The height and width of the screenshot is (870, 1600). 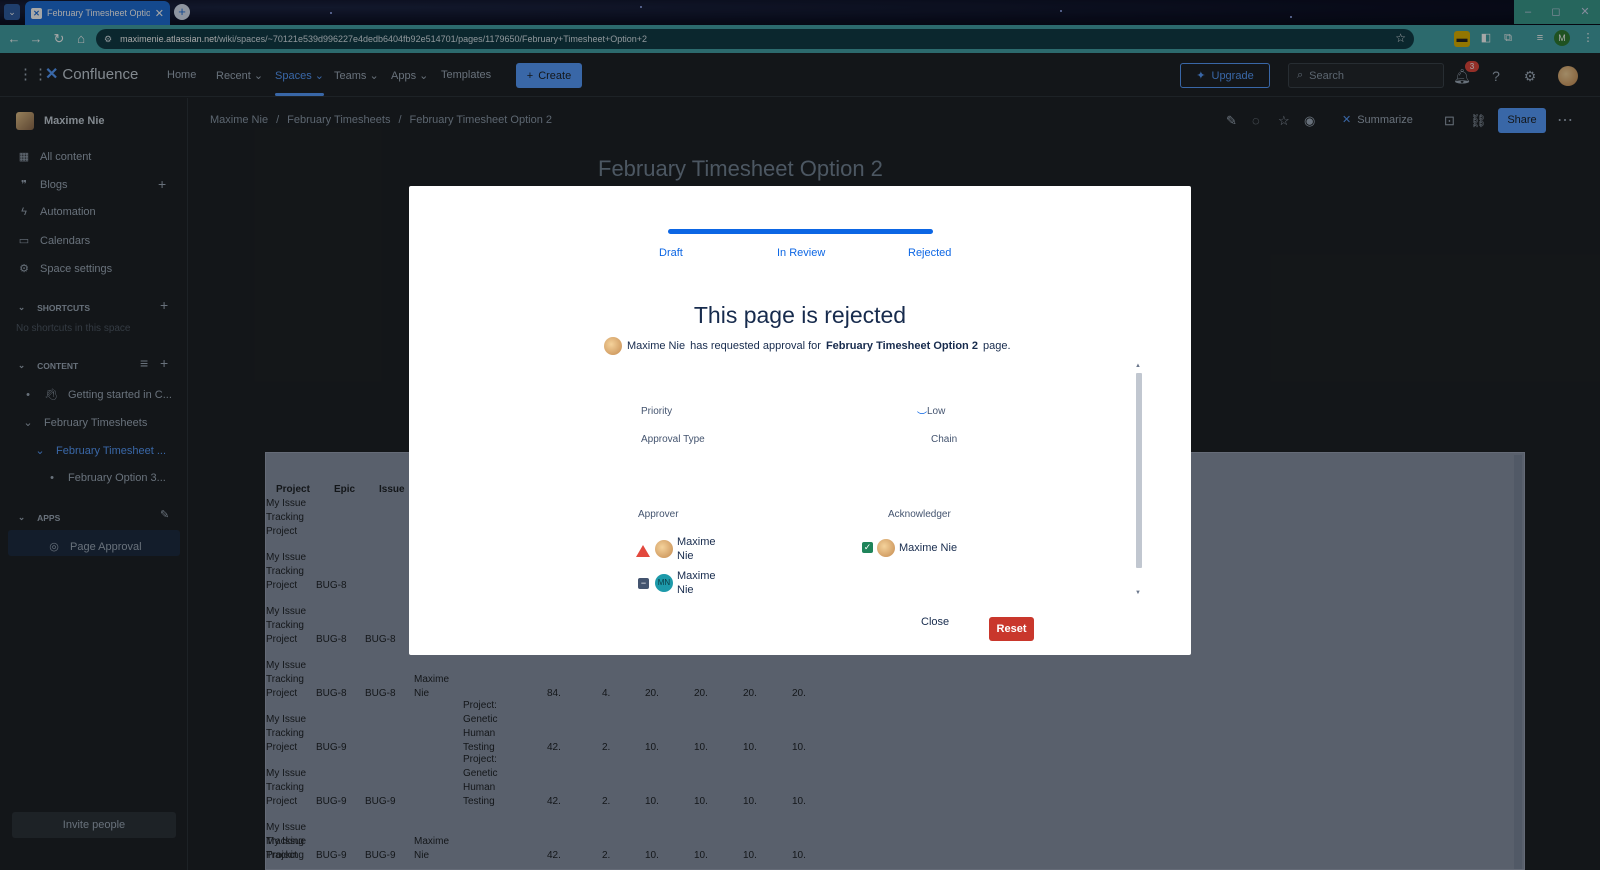 What do you see at coordinates (168, 39) in the screenshot?
I see `url-domain: maximenie.atlassian.net` at bounding box center [168, 39].